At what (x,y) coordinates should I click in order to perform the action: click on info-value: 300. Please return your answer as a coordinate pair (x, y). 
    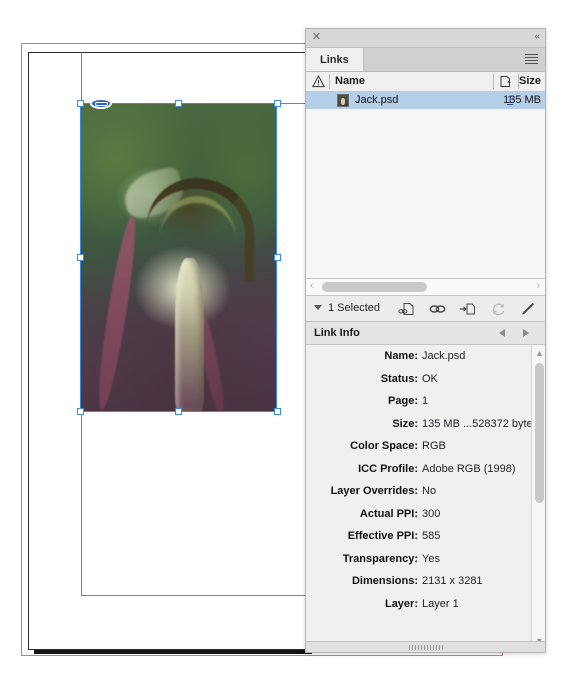
    Looking at the image, I should click on (431, 513).